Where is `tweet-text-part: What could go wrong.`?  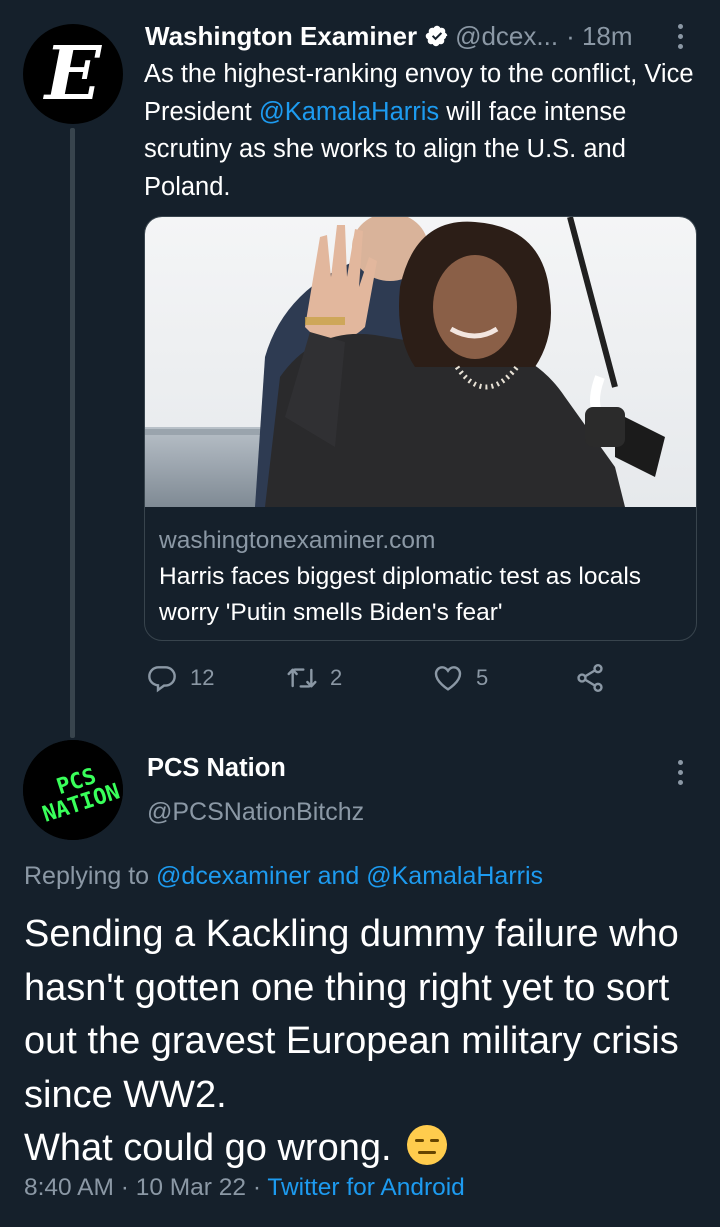
tweet-text-part: What could go wrong. is located at coordinates (208, 1148).